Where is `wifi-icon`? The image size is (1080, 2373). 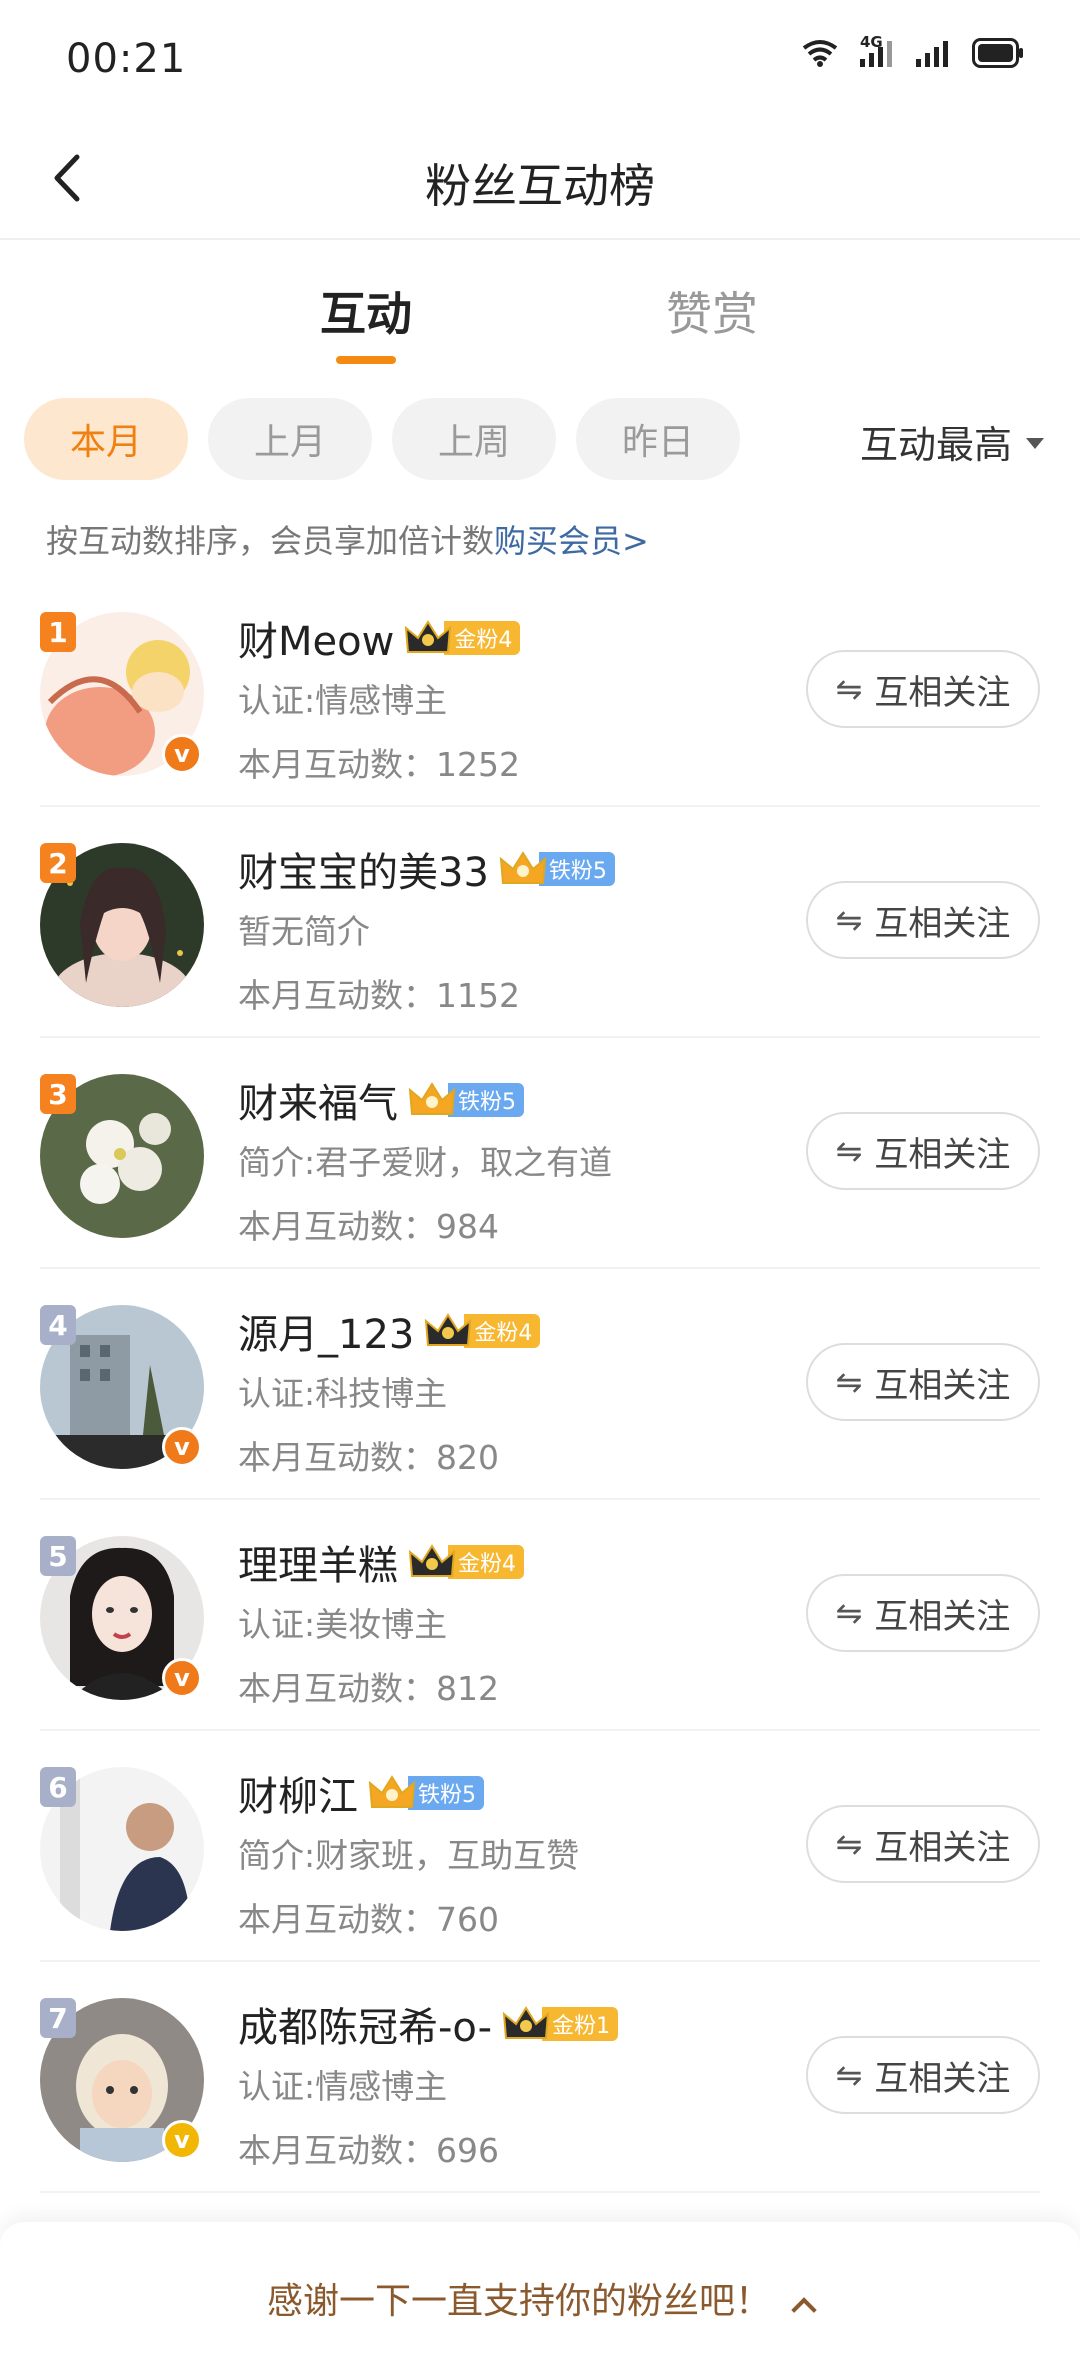 wifi-icon is located at coordinates (820, 53).